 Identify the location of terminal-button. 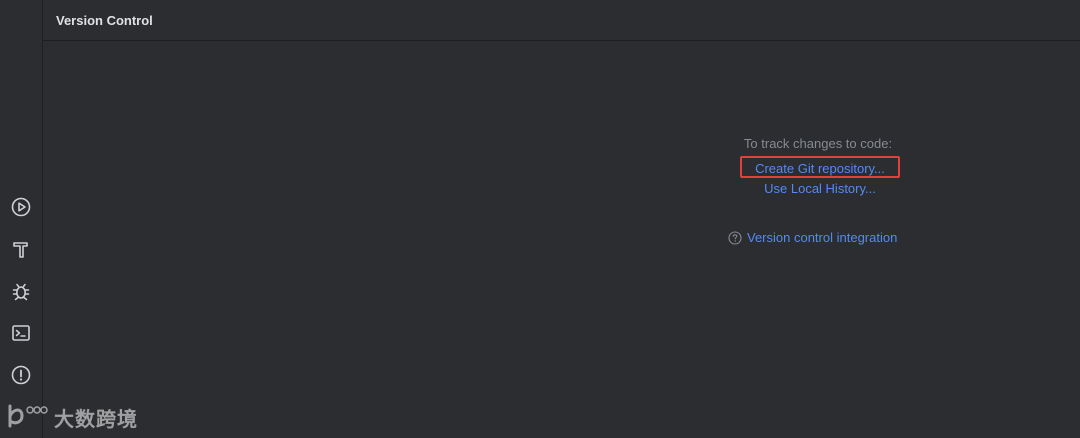
(21, 333).